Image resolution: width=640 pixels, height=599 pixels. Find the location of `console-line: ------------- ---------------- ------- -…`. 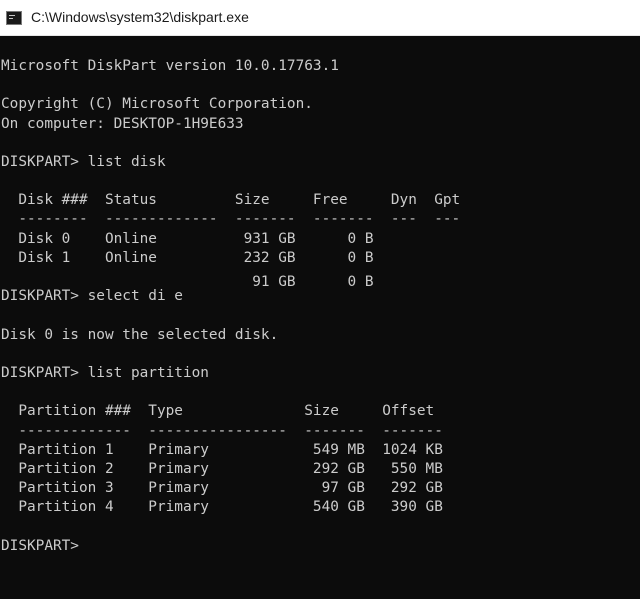

console-line: ------------- ---------------- ------- -… is located at coordinates (222, 431).